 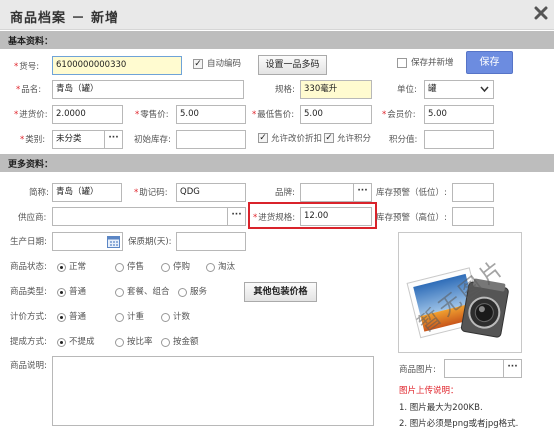 I want to click on init-stock-input, so click(x=211, y=139).